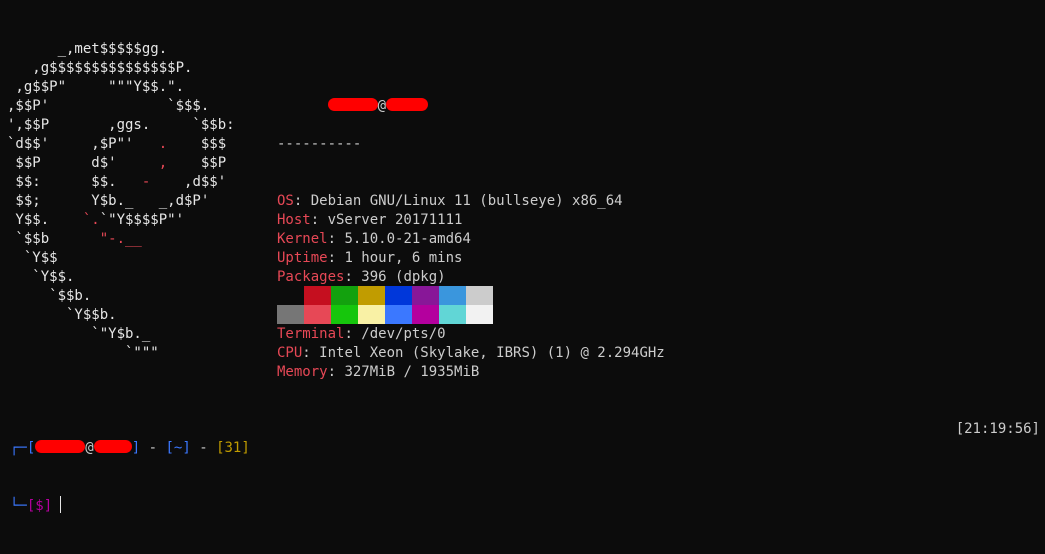 The image size is (1045, 554). Describe the element at coordinates (31, 448) in the screenshot. I see `prompt-open-bracket: [` at that location.